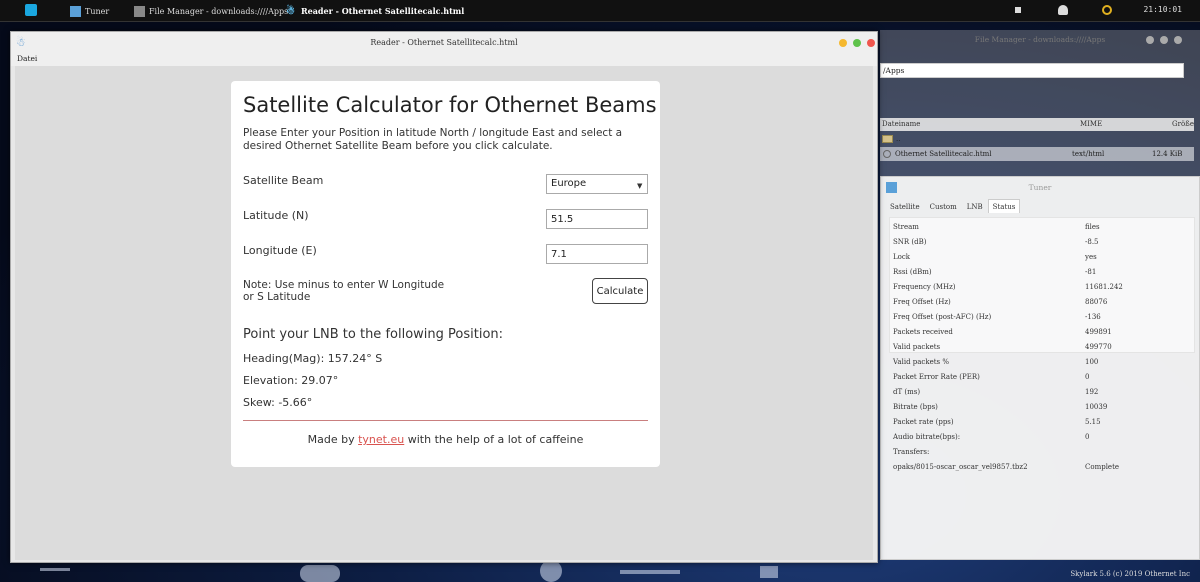 Image resolution: width=1200 pixels, height=582 pixels. I want to click on status-key: Packet rate (pps), so click(923, 422).